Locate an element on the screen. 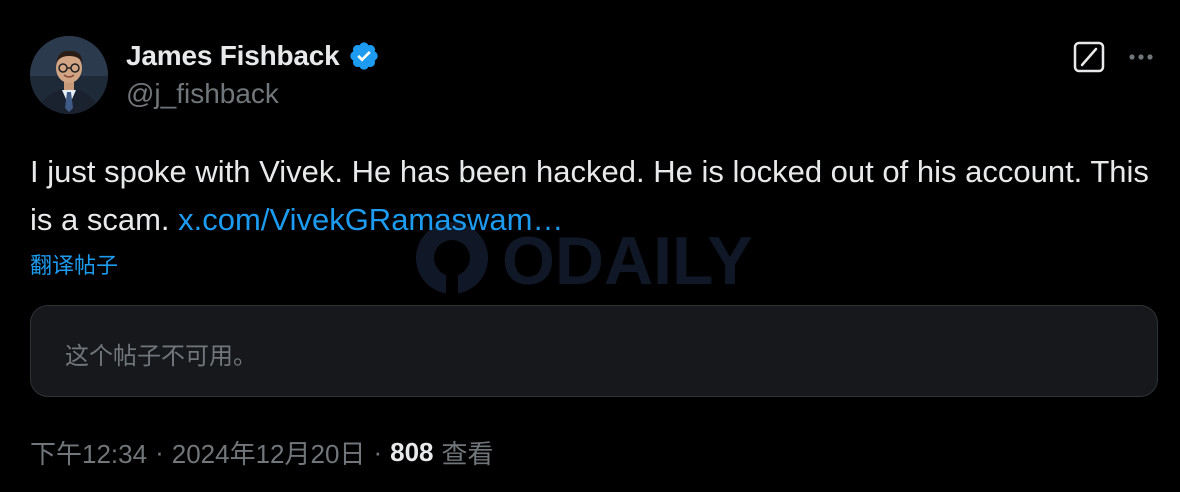 This screenshot has width=1180, height=492. post-time: 下午12:34 is located at coordinates (88, 452).